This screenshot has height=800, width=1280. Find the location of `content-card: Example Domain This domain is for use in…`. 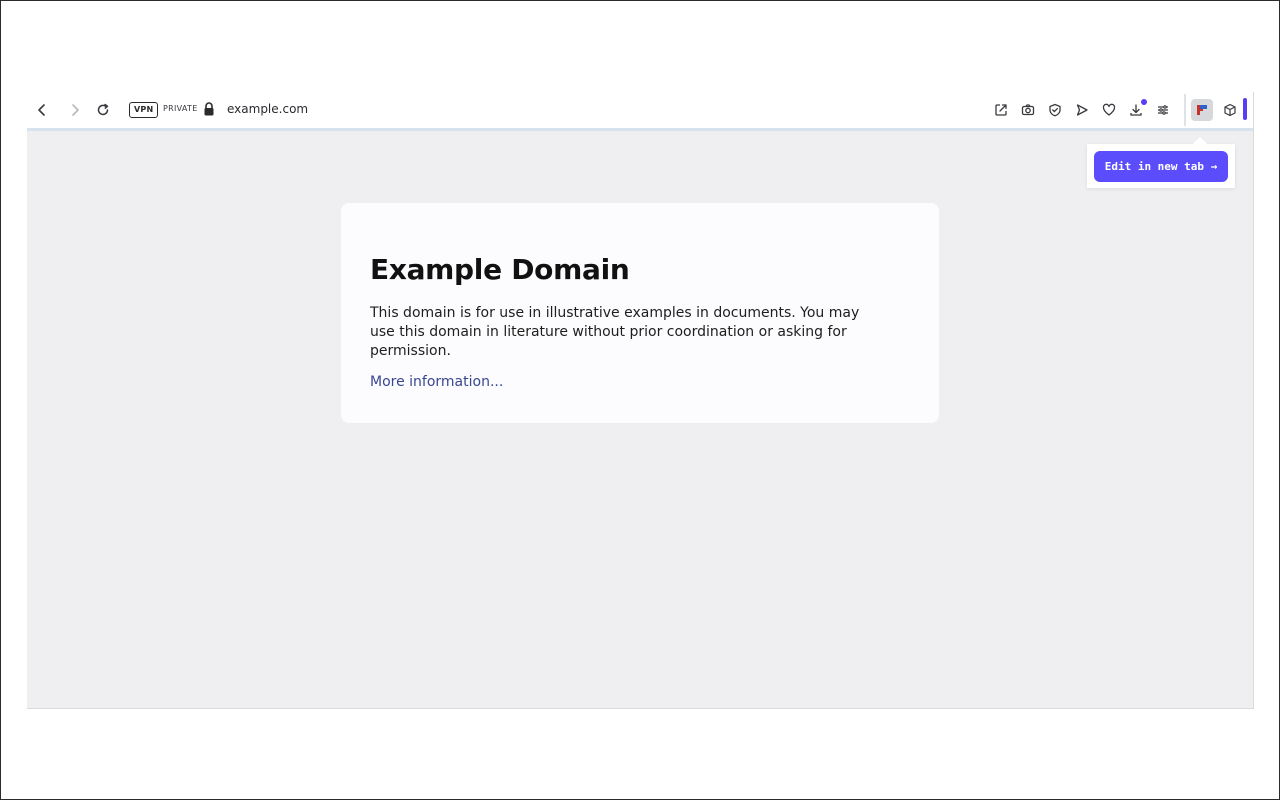

content-card: Example Domain This domain is for use in… is located at coordinates (640, 313).